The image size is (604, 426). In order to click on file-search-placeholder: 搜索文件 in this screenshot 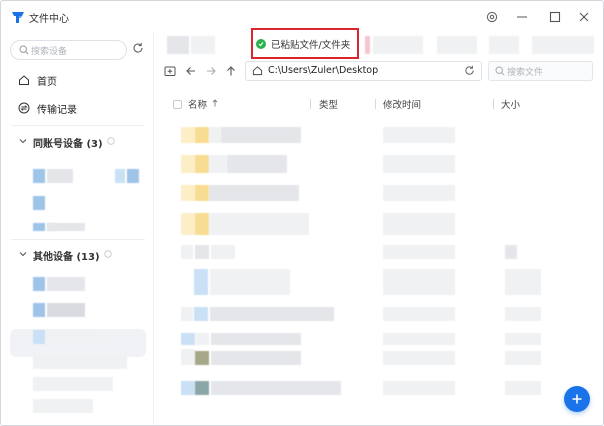, I will do `click(525, 73)`.